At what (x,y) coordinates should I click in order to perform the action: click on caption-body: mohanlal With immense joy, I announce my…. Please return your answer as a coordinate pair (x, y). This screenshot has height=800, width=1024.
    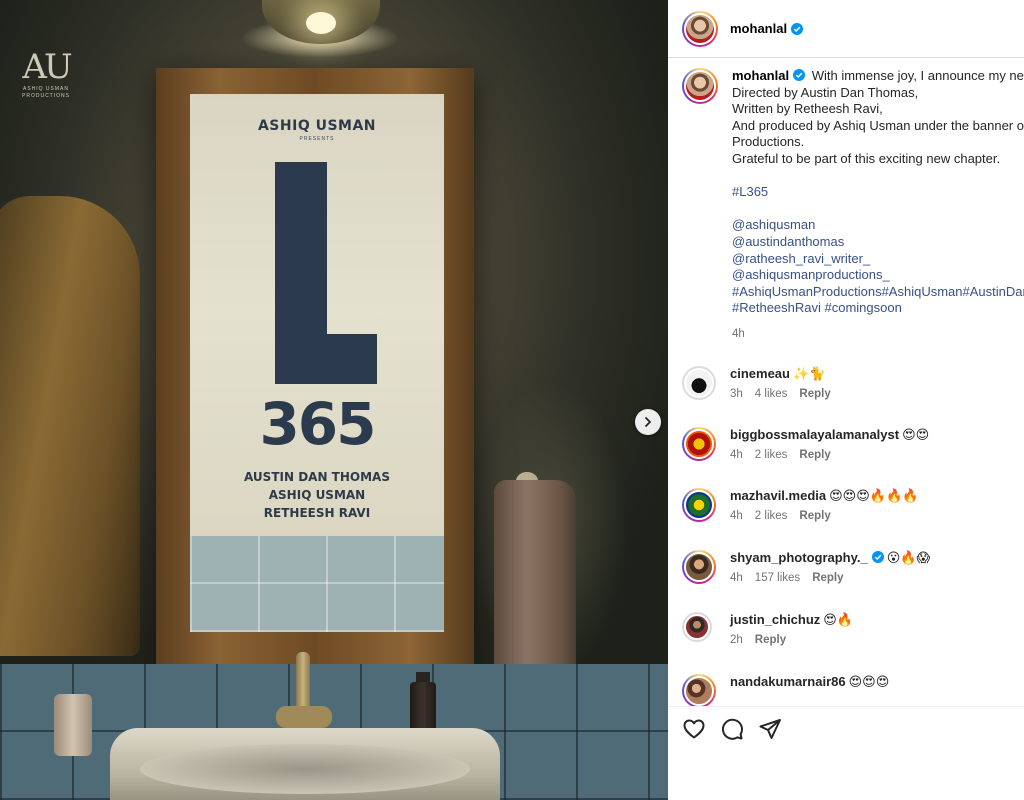
    Looking at the image, I should click on (878, 205).